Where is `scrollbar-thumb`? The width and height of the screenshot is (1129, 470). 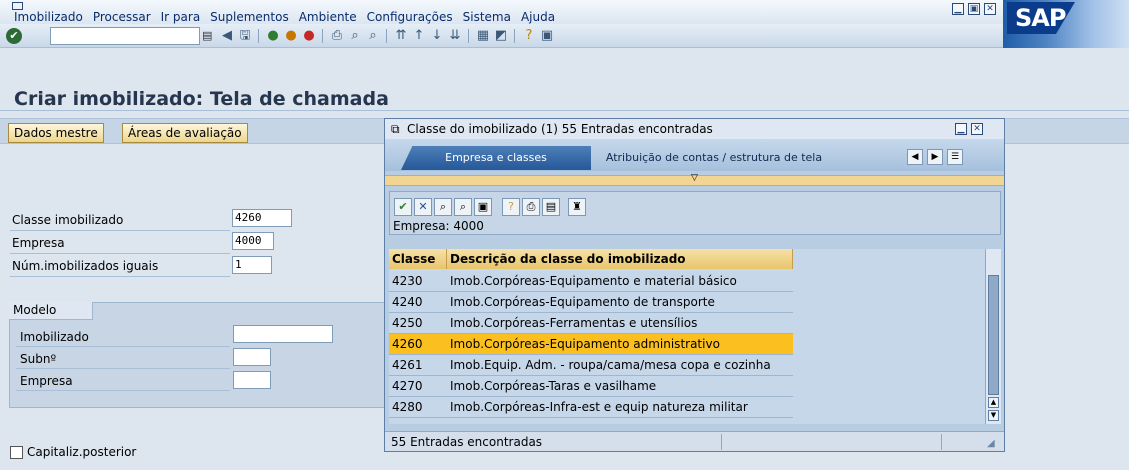 scrollbar-thumb is located at coordinates (993, 335).